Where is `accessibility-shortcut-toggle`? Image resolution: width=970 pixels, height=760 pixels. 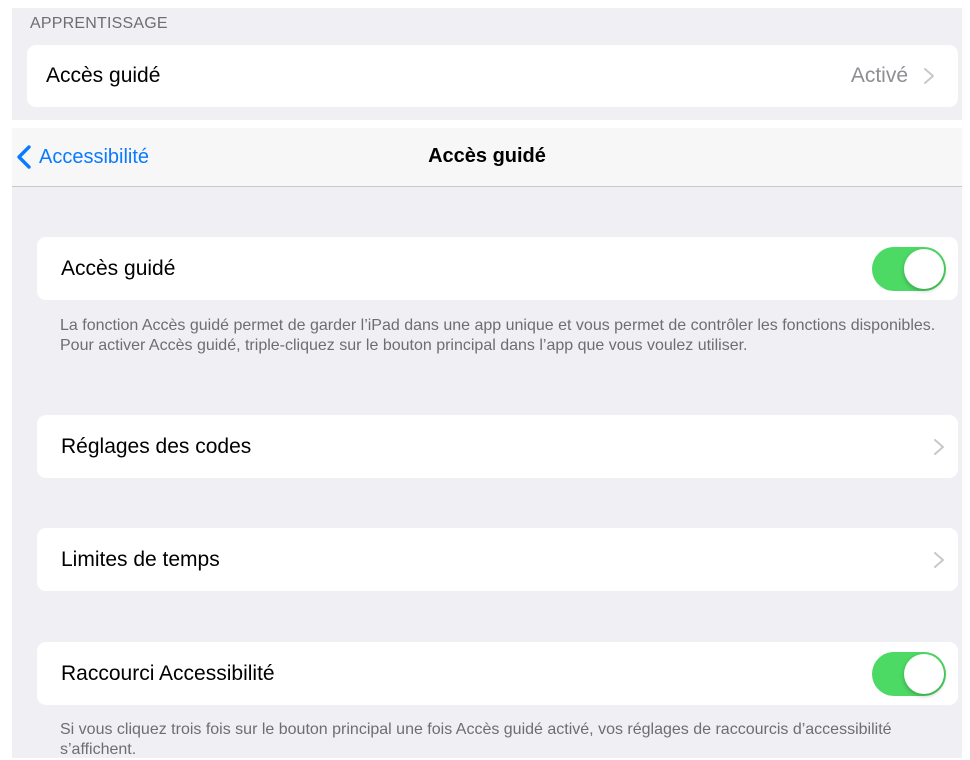 accessibility-shortcut-toggle is located at coordinates (909, 673).